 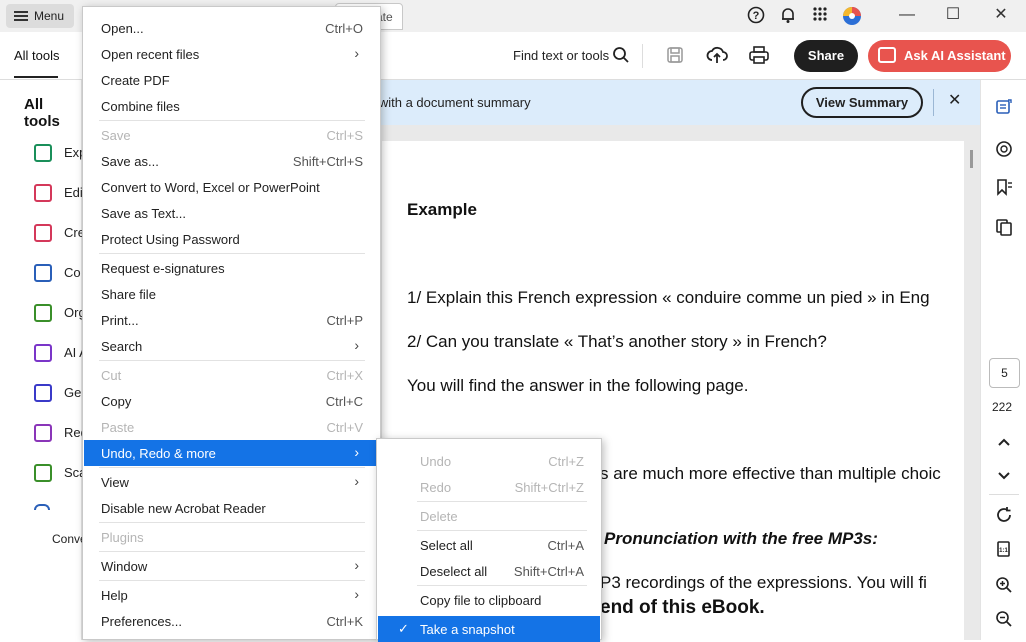 I want to click on menu-item-request-esignatures: Request e-signatures, so click(x=231, y=268).